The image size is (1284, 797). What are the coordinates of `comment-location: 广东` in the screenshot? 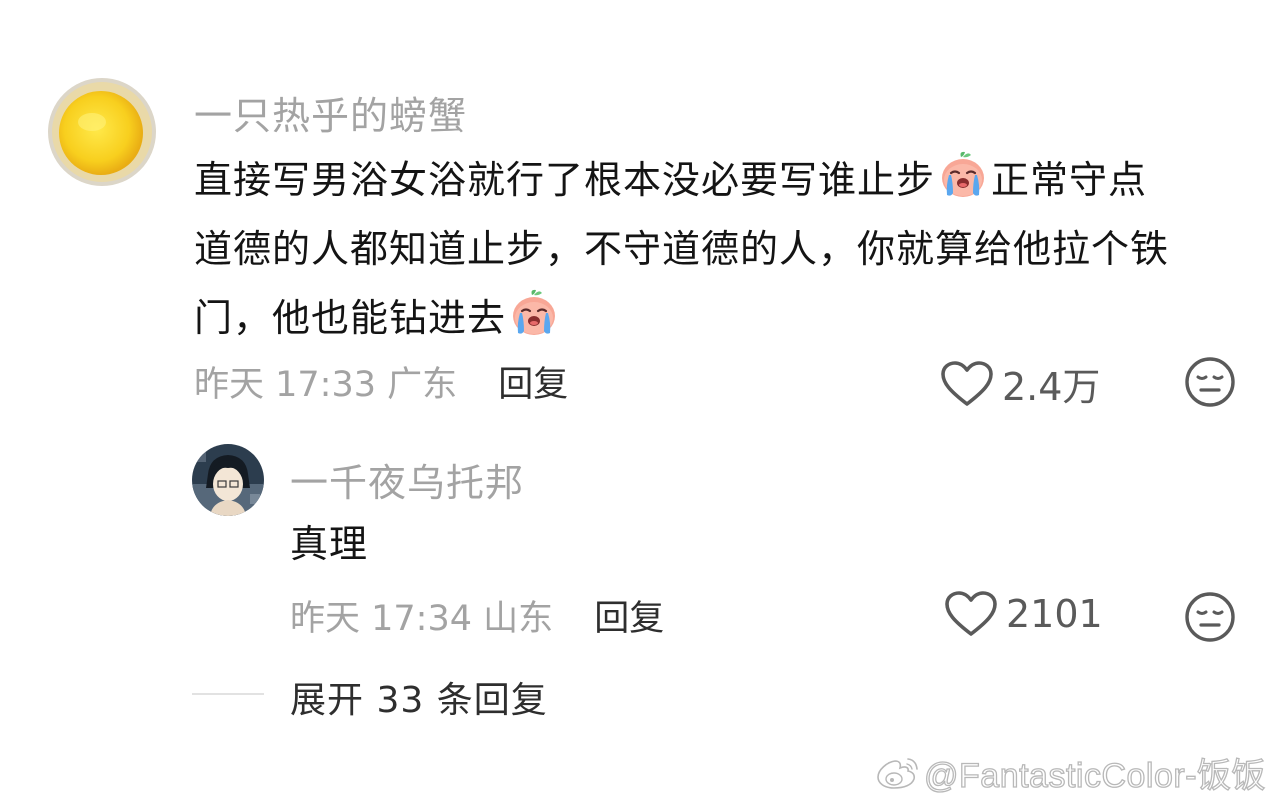 It's located at (422, 385).